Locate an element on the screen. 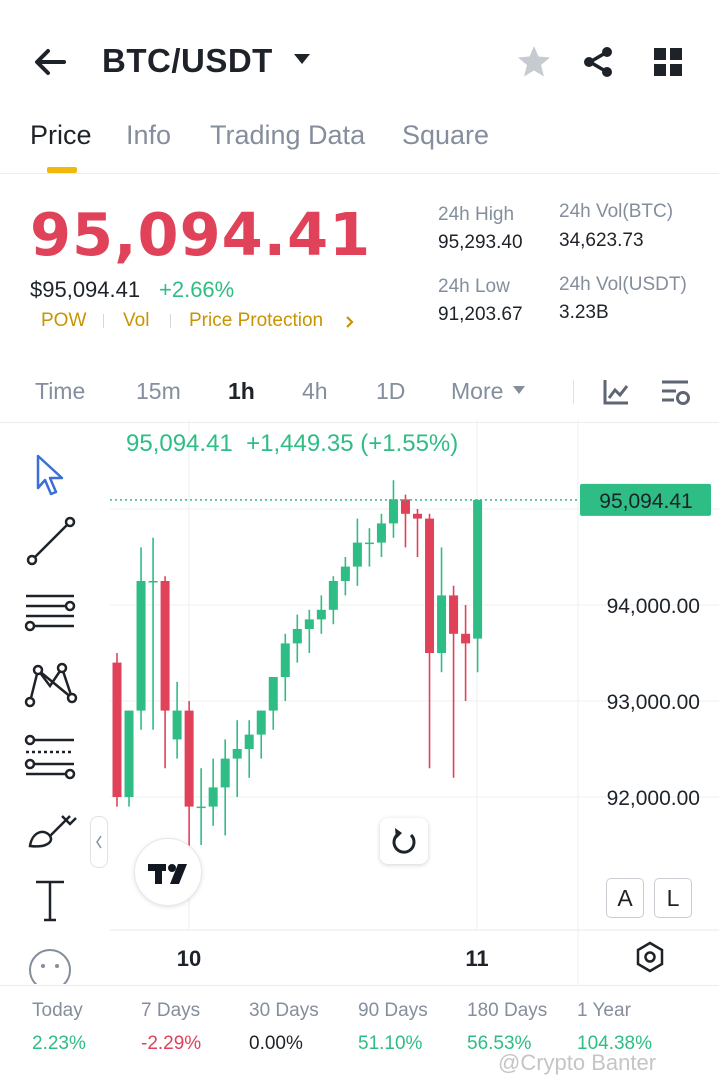 This screenshot has height=1086, width=719. chevron-left-icon is located at coordinates (99, 842).